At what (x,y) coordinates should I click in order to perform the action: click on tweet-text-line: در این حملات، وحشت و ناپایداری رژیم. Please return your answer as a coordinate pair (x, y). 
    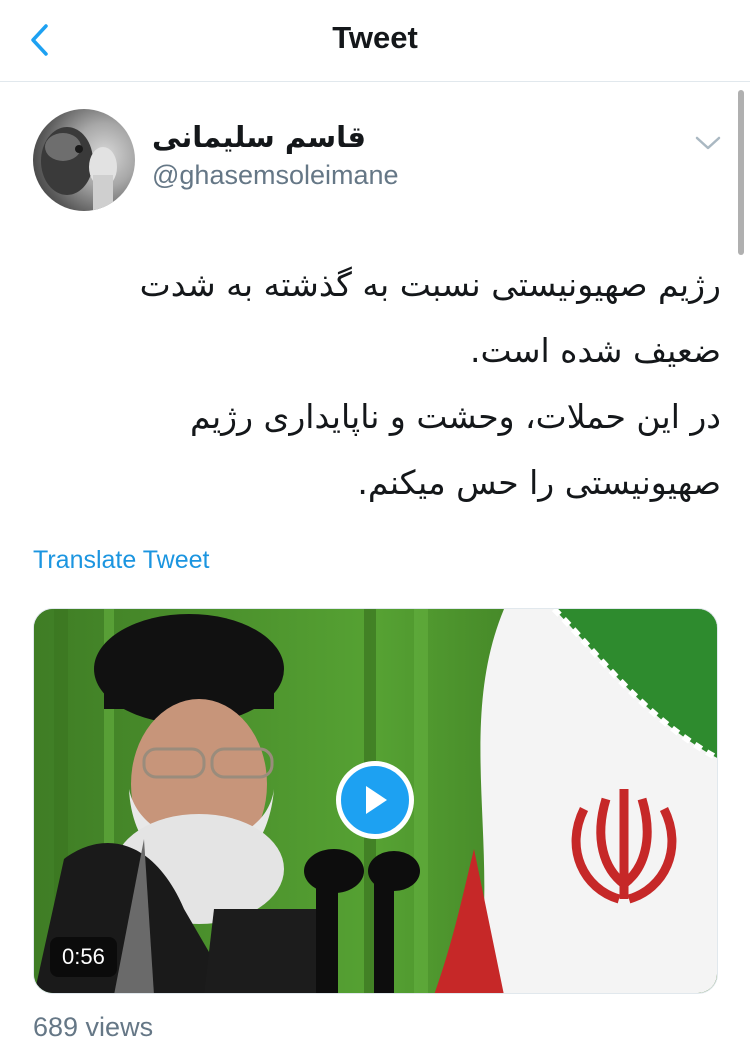
    Looking at the image, I should click on (455, 416).